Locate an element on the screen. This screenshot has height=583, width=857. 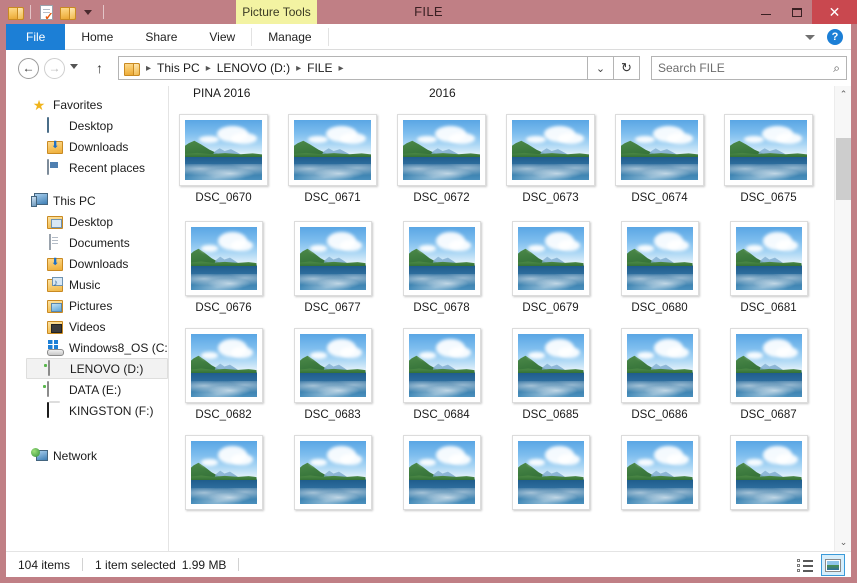
sidebar-item-lenovo-d: LENOVO (D:) is located at coordinates (97, 368).